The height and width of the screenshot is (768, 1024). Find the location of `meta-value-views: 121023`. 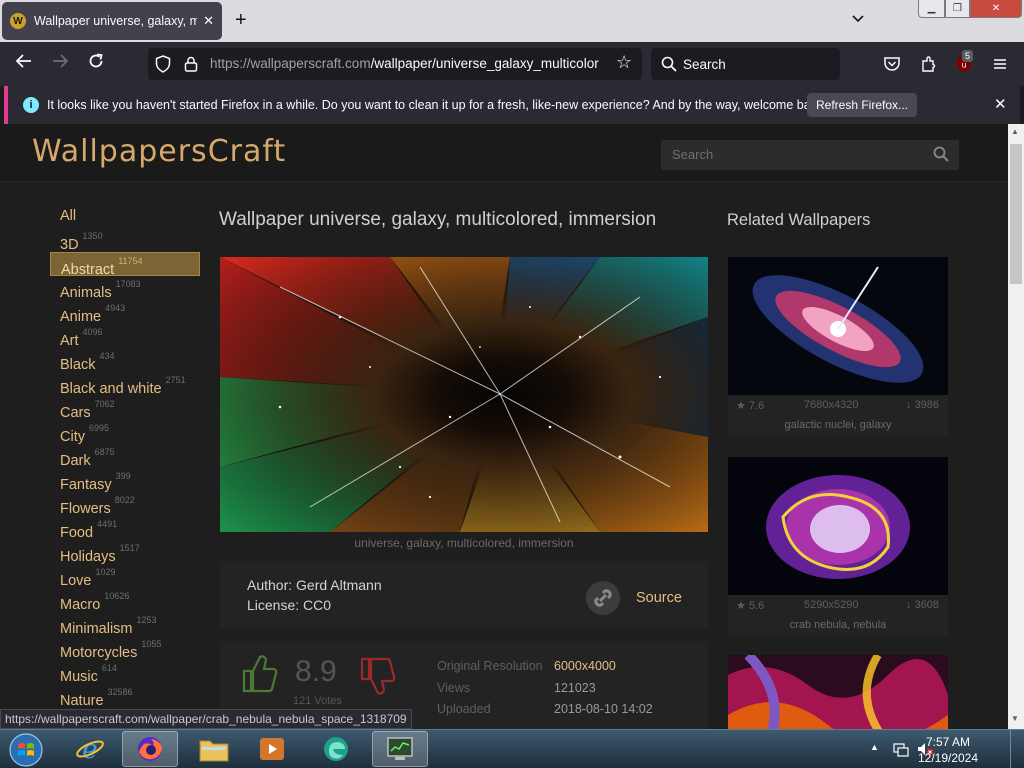

meta-value-views: 121023 is located at coordinates (575, 688).